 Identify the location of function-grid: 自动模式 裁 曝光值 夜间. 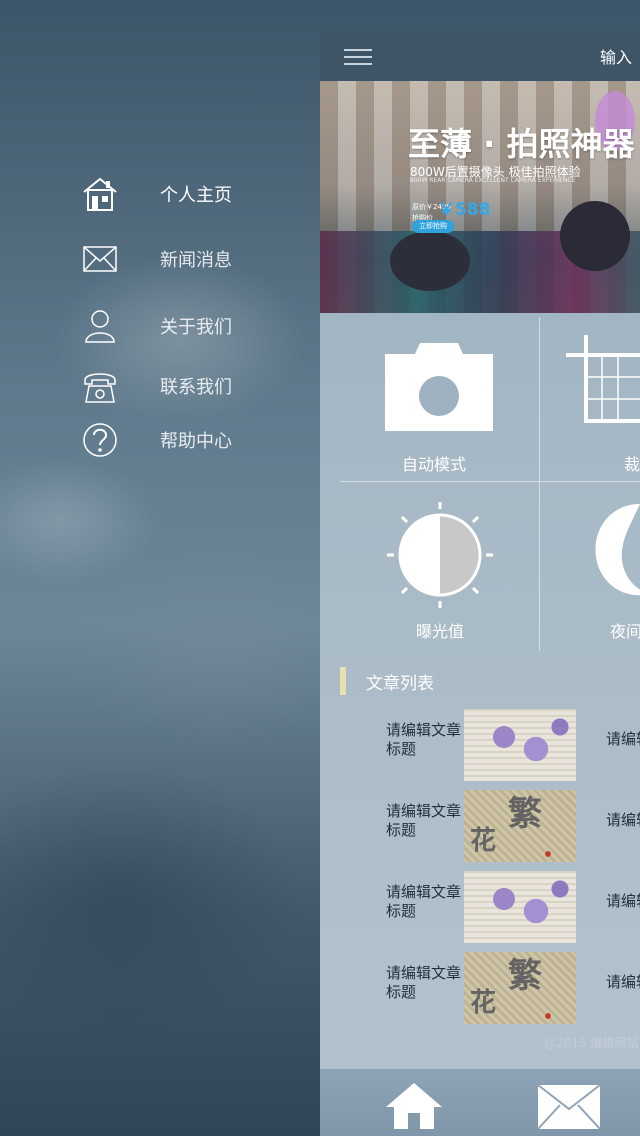
(480, 483).